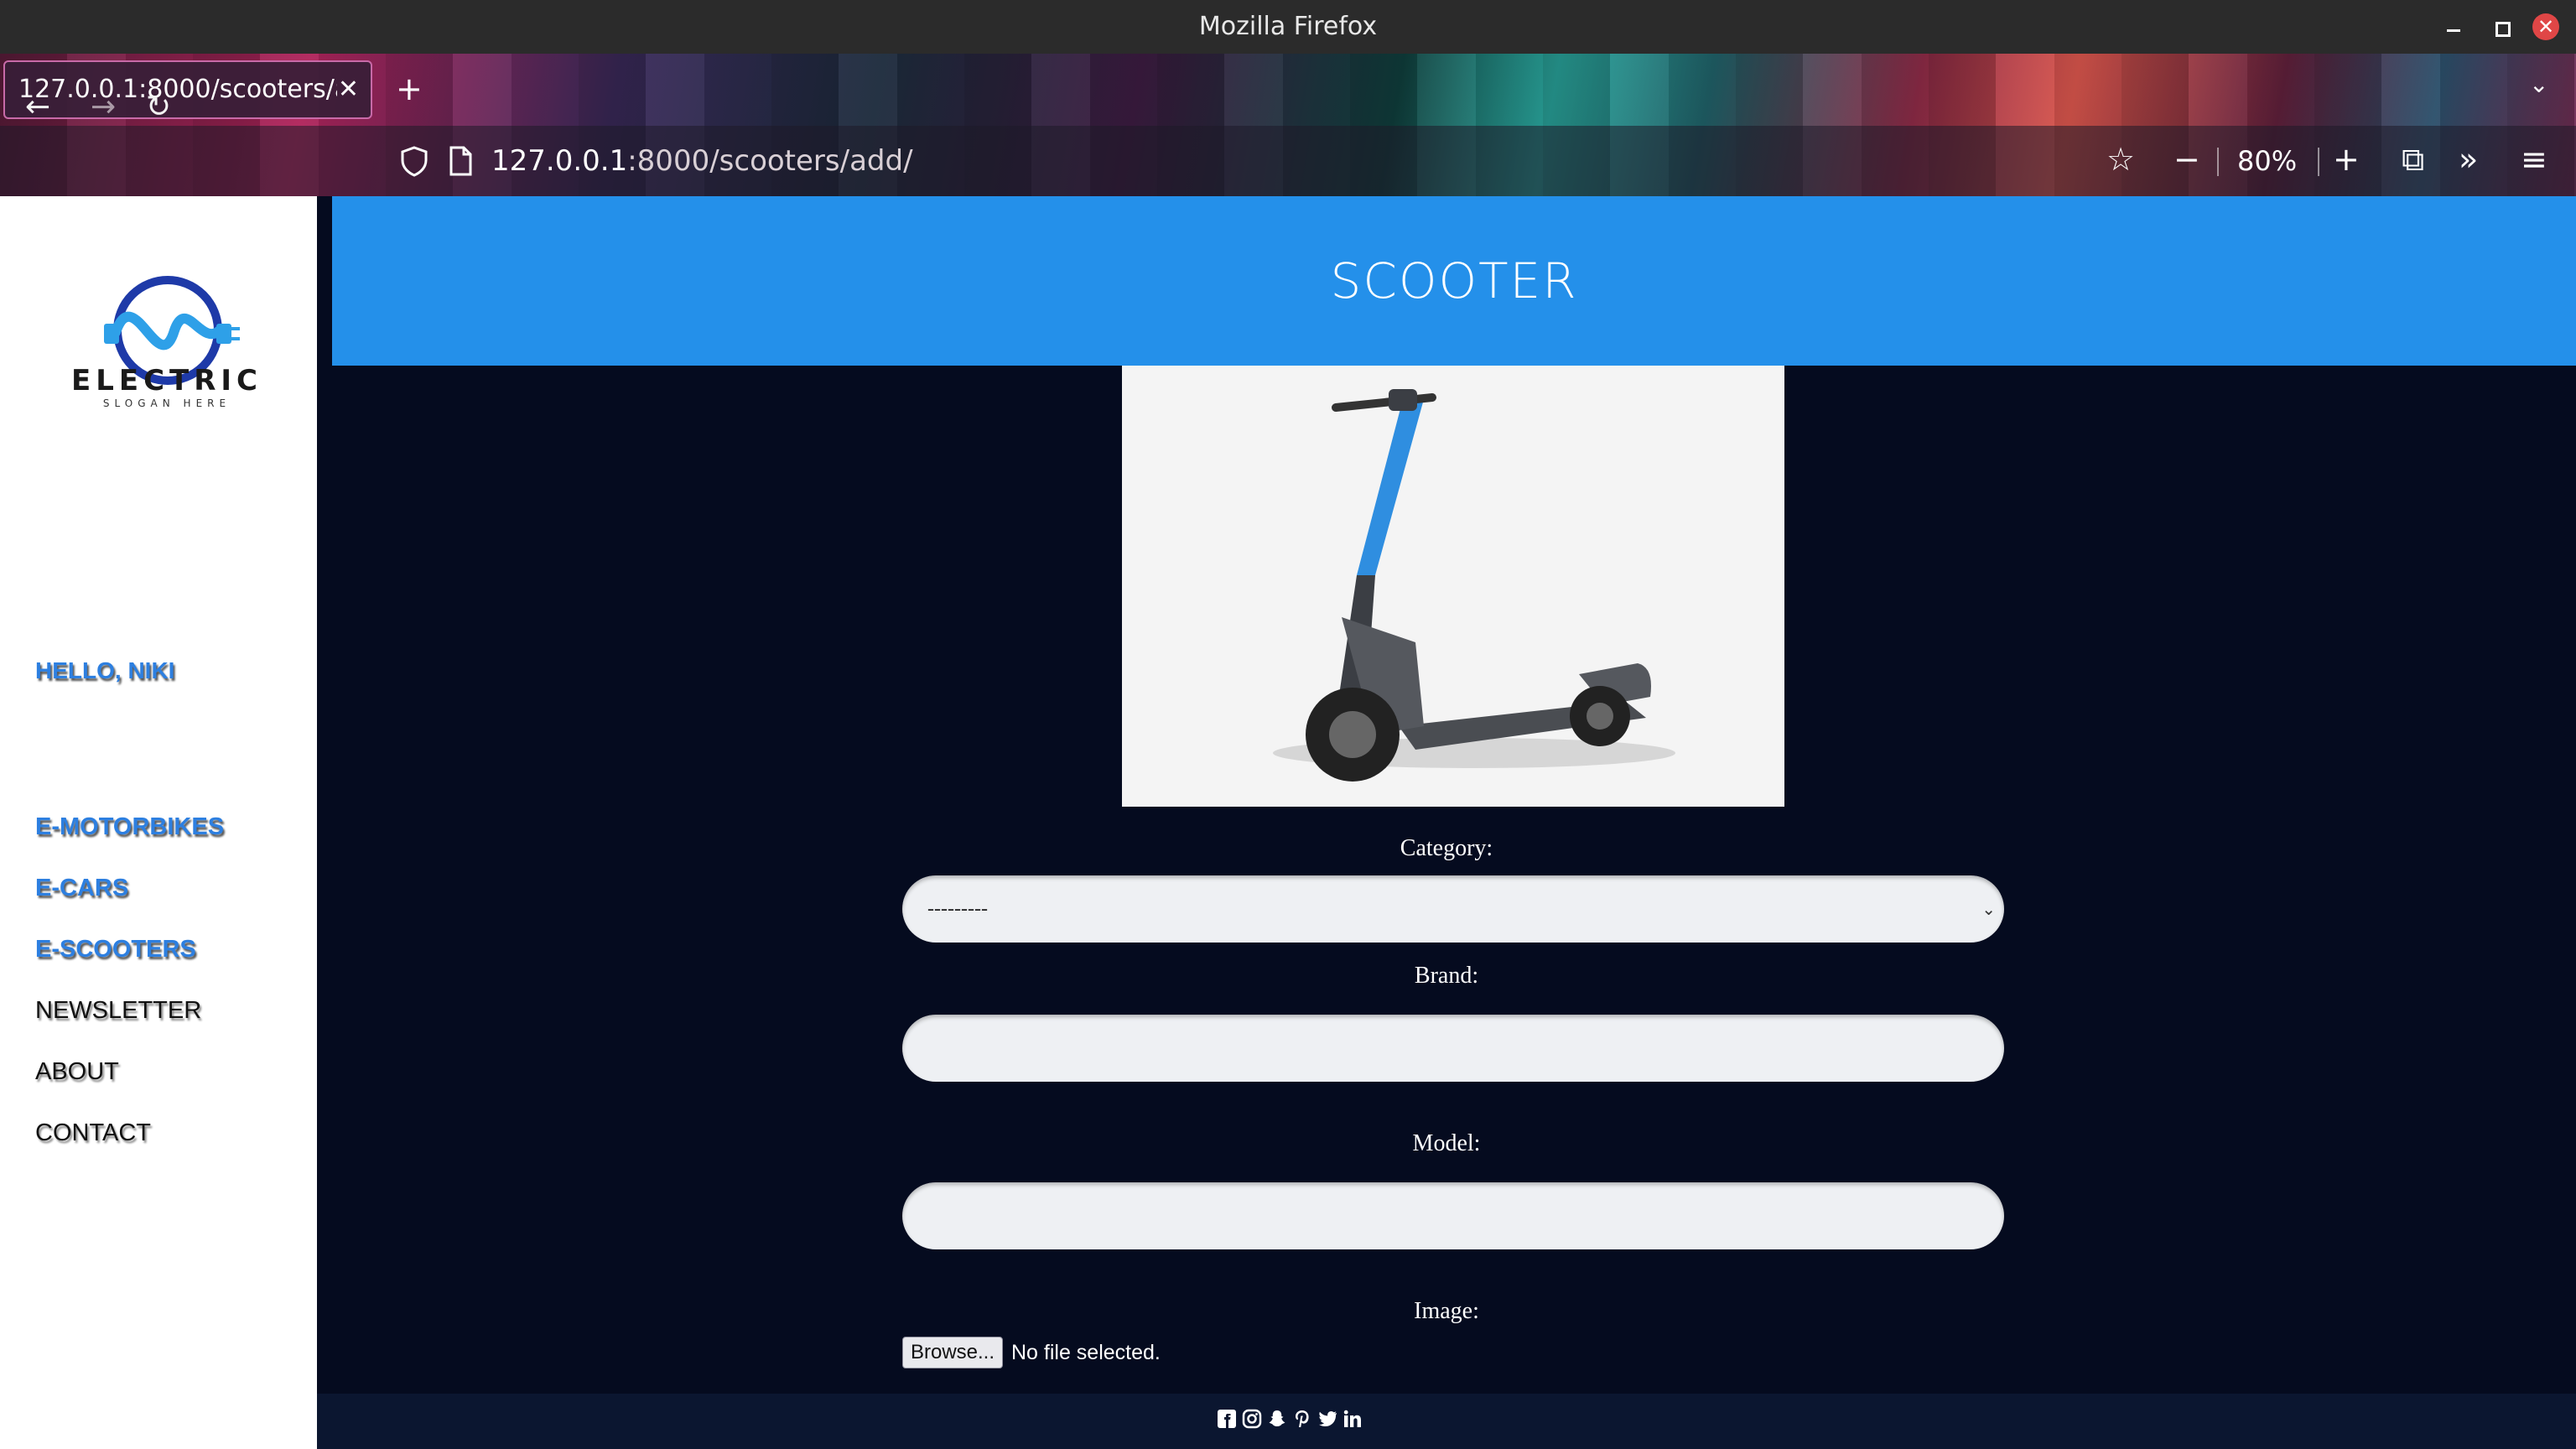 The image size is (2576, 1449). Describe the element at coordinates (1277, 1418) in the screenshot. I see `snapchat-icon` at that location.